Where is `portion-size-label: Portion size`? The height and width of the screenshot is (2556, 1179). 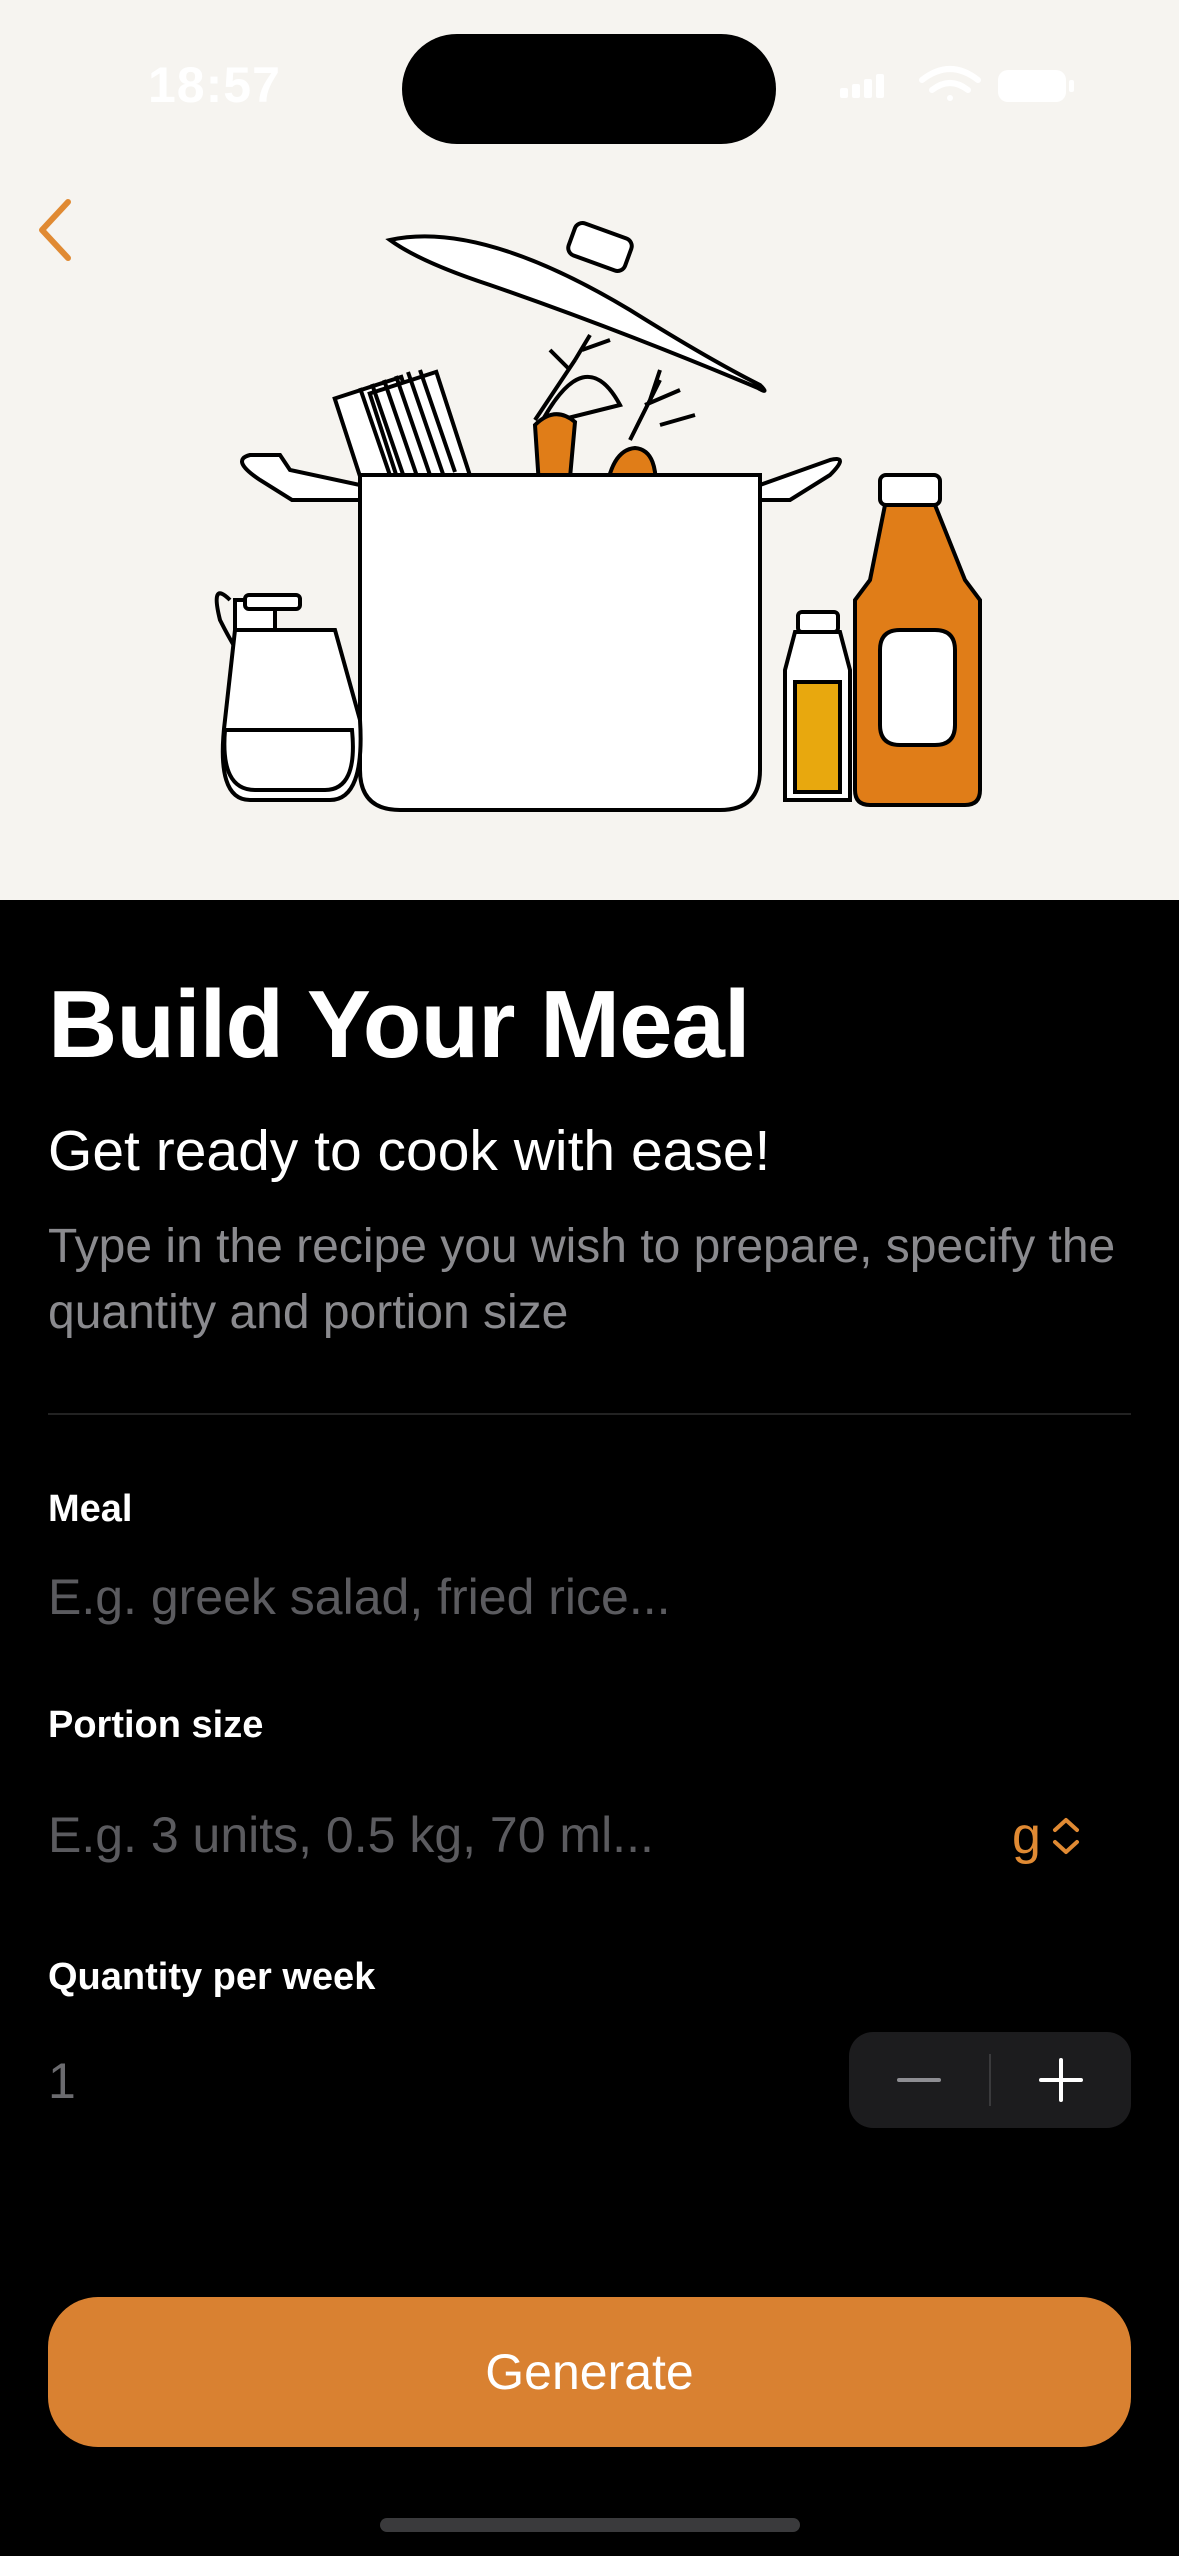
portion-size-label: Portion size is located at coordinates (156, 1725).